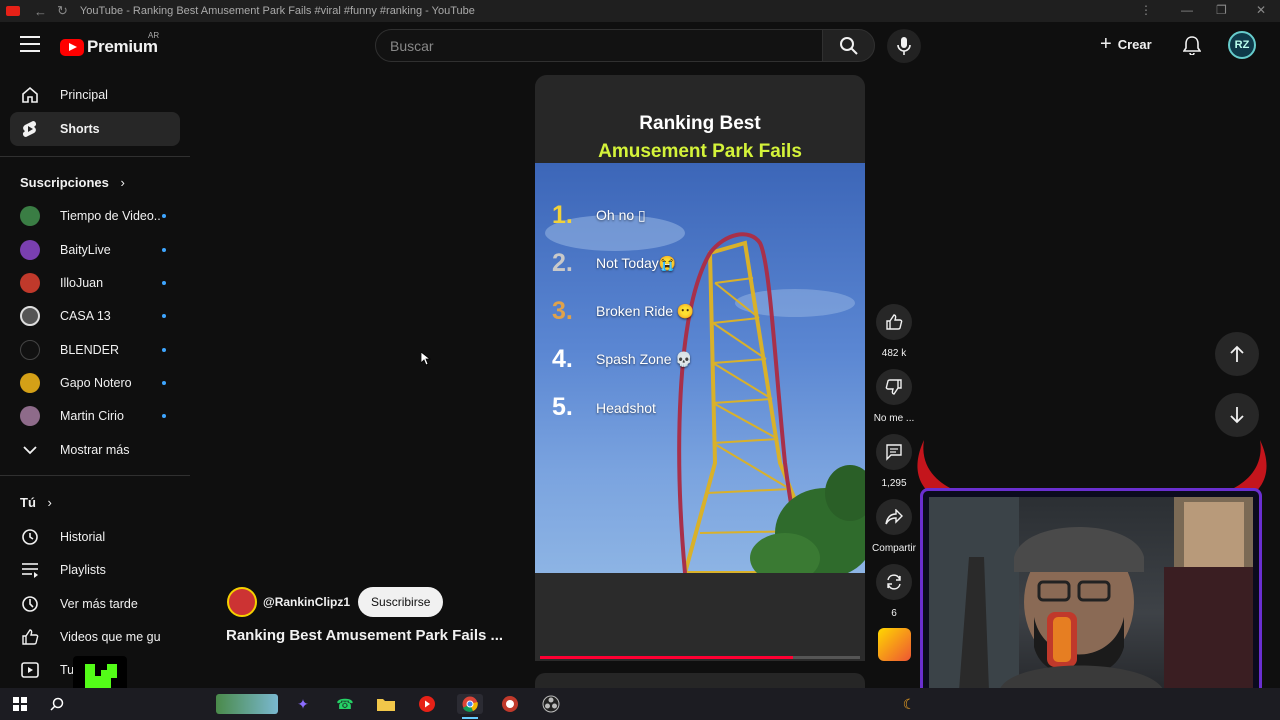  I want to click on sidebar-item-subscription: CASA 13, so click(95, 316).